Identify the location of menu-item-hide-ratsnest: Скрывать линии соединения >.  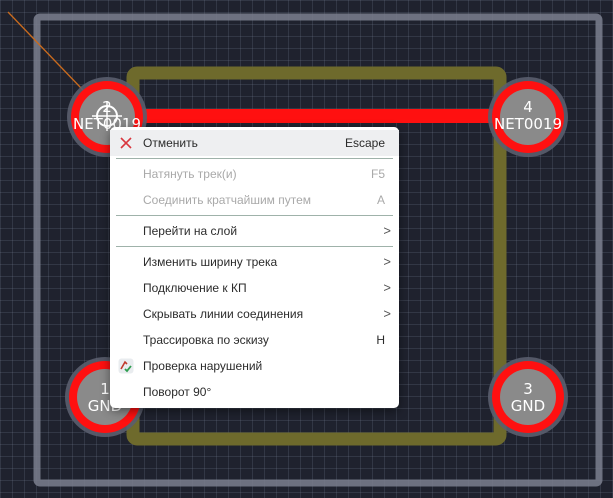
(254, 314).